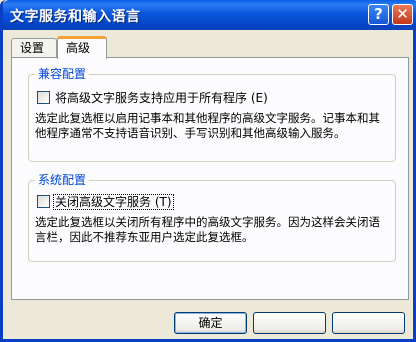 Image resolution: width=416 pixels, height=342 pixels. What do you see at coordinates (368, 323) in the screenshot?
I see `apply-button` at bounding box center [368, 323].